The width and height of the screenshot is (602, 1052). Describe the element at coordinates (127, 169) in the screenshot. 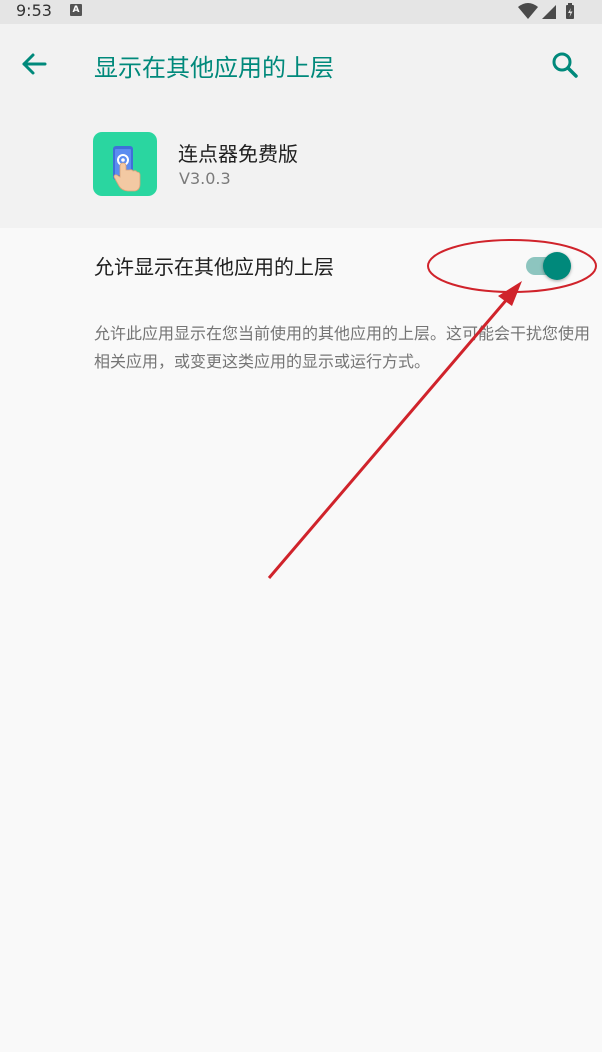

I see `tap-hand-phone-icon` at that location.